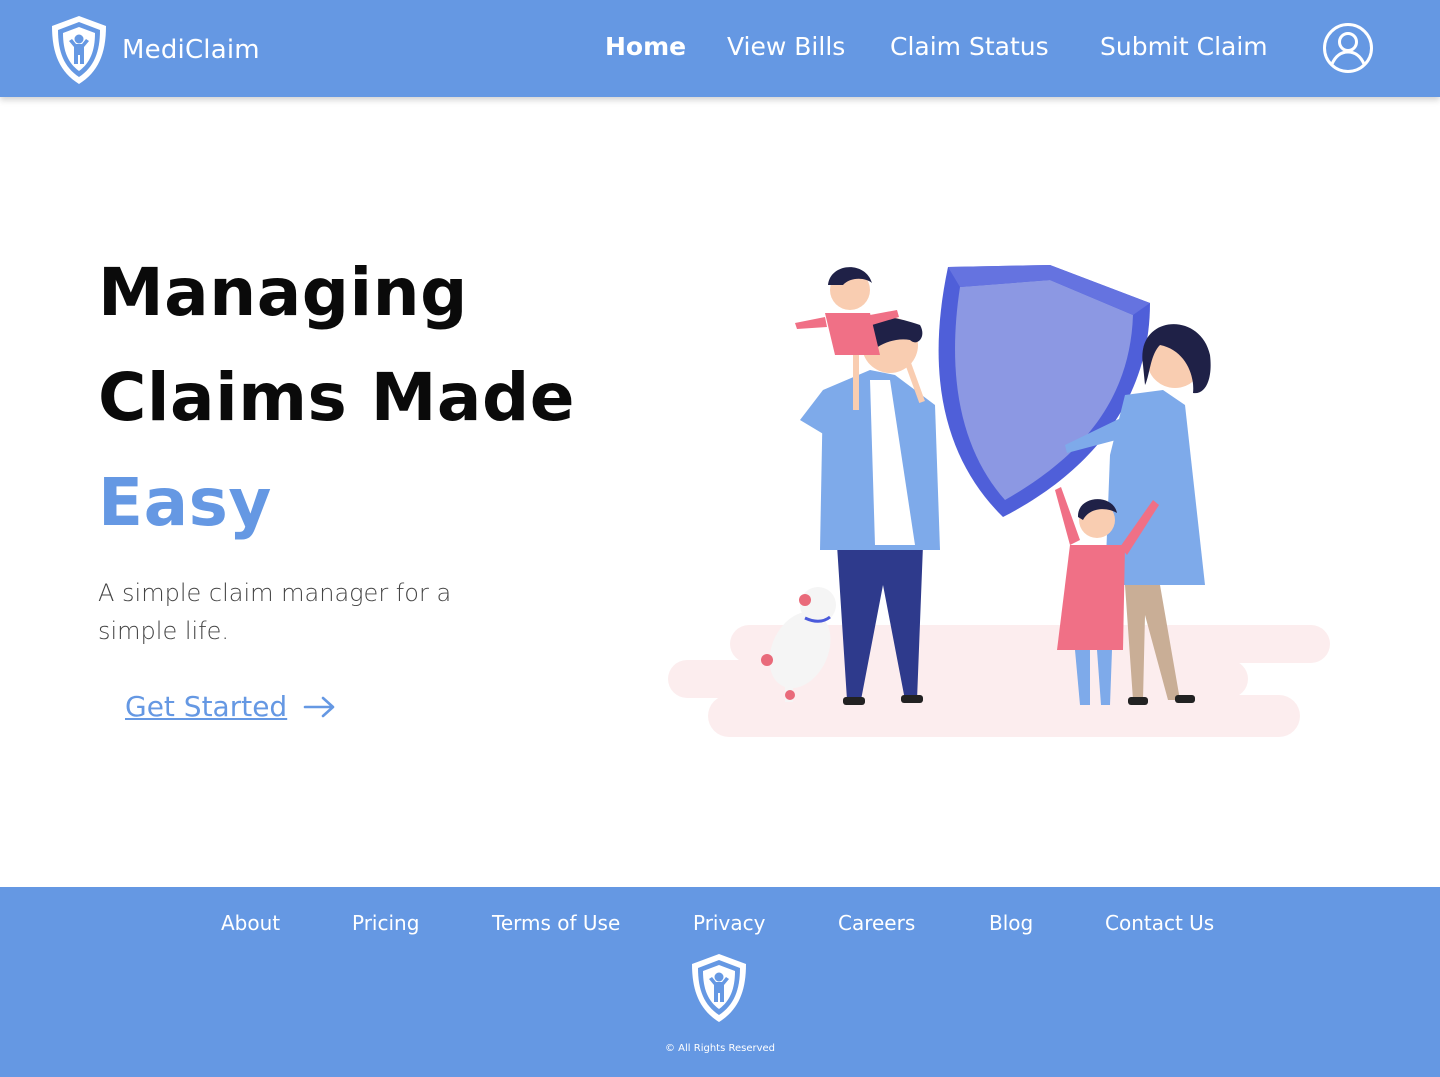  I want to click on user-circle-icon, so click(1348, 48).